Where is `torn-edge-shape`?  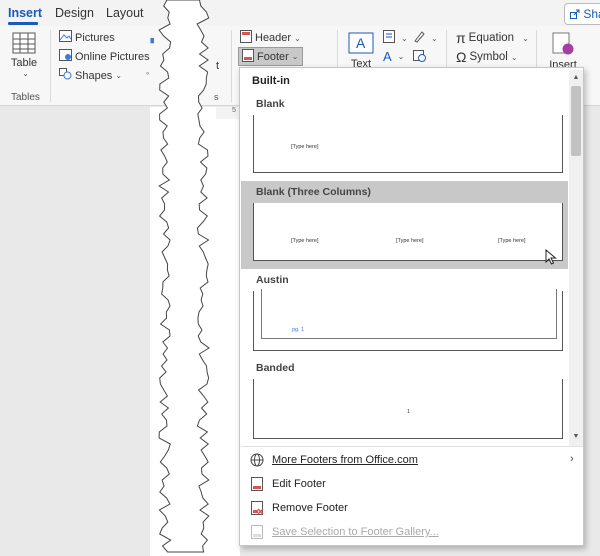
torn-edge-shape is located at coordinates (184, 276).